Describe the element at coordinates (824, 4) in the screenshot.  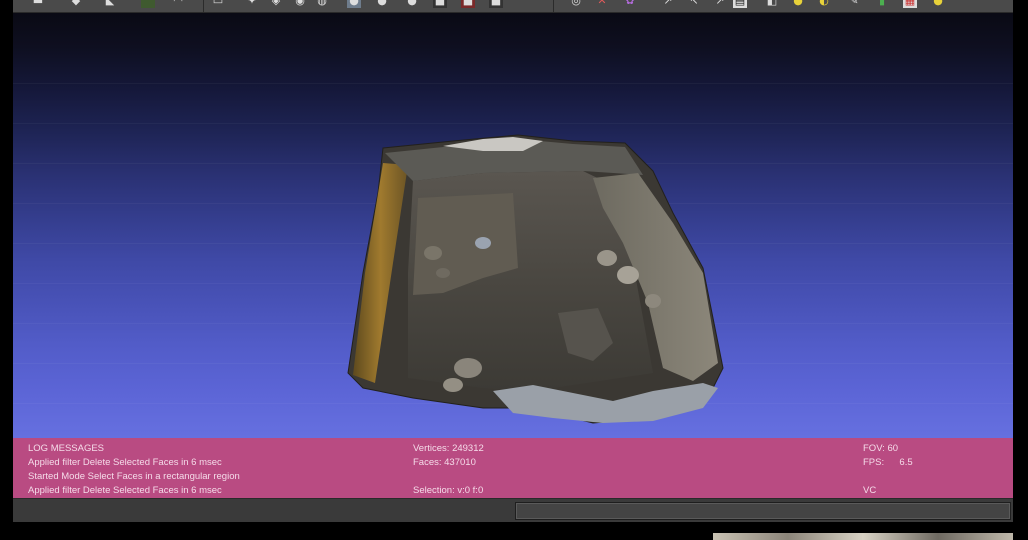
I see `lamp-icon: ◐` at that location.